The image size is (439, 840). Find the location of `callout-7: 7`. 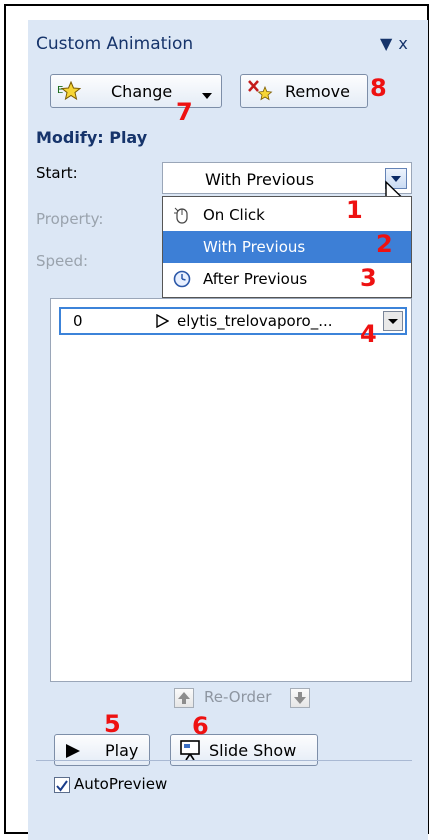

callout-7: 7 is located at coordinates (184, 112).